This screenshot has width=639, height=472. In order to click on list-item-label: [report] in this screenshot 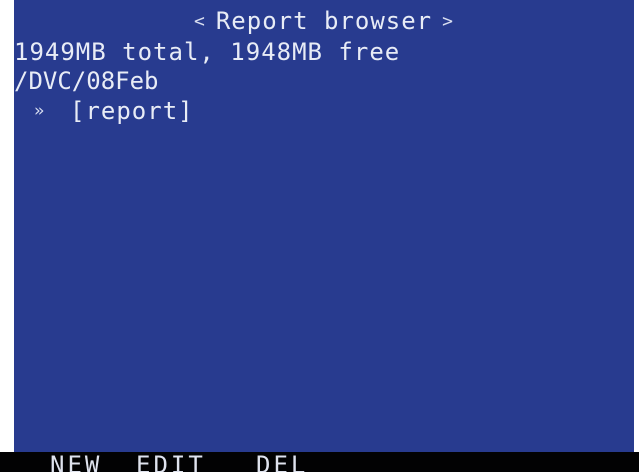, I will do `click(132, 111)`.